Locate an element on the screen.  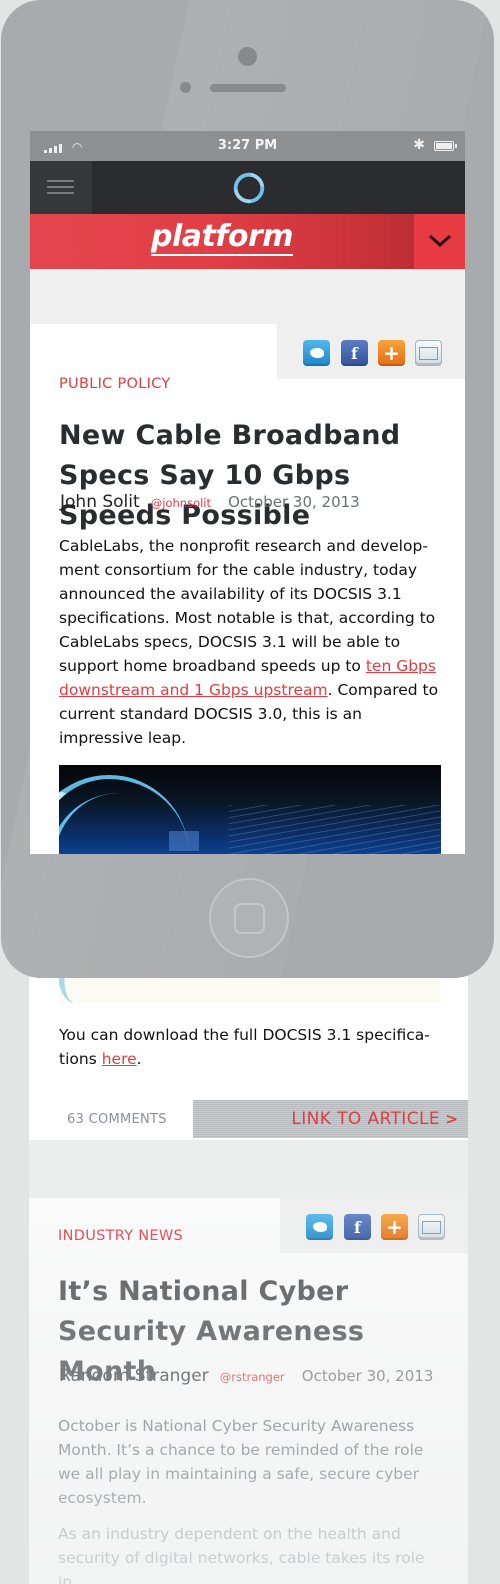
platform-wordmark: platform is located at coordinates (222, 237).